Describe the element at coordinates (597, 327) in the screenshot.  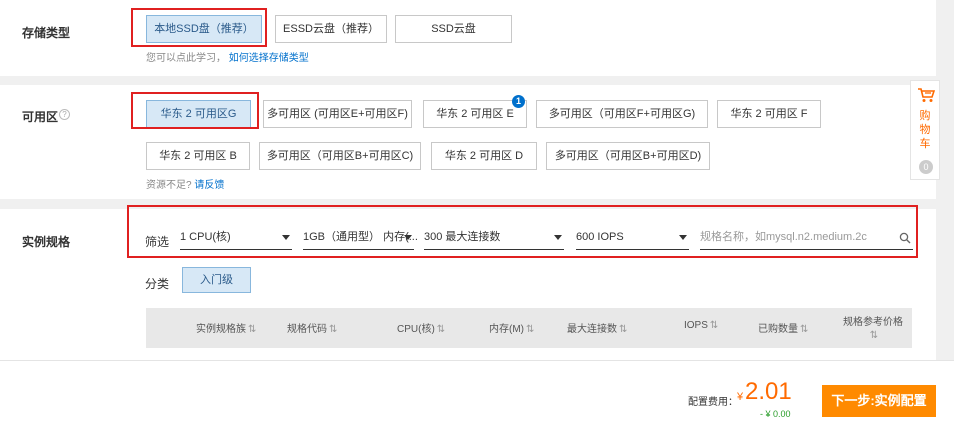
I see `column-header-connections: 最大连接数 ⇅` at that location.